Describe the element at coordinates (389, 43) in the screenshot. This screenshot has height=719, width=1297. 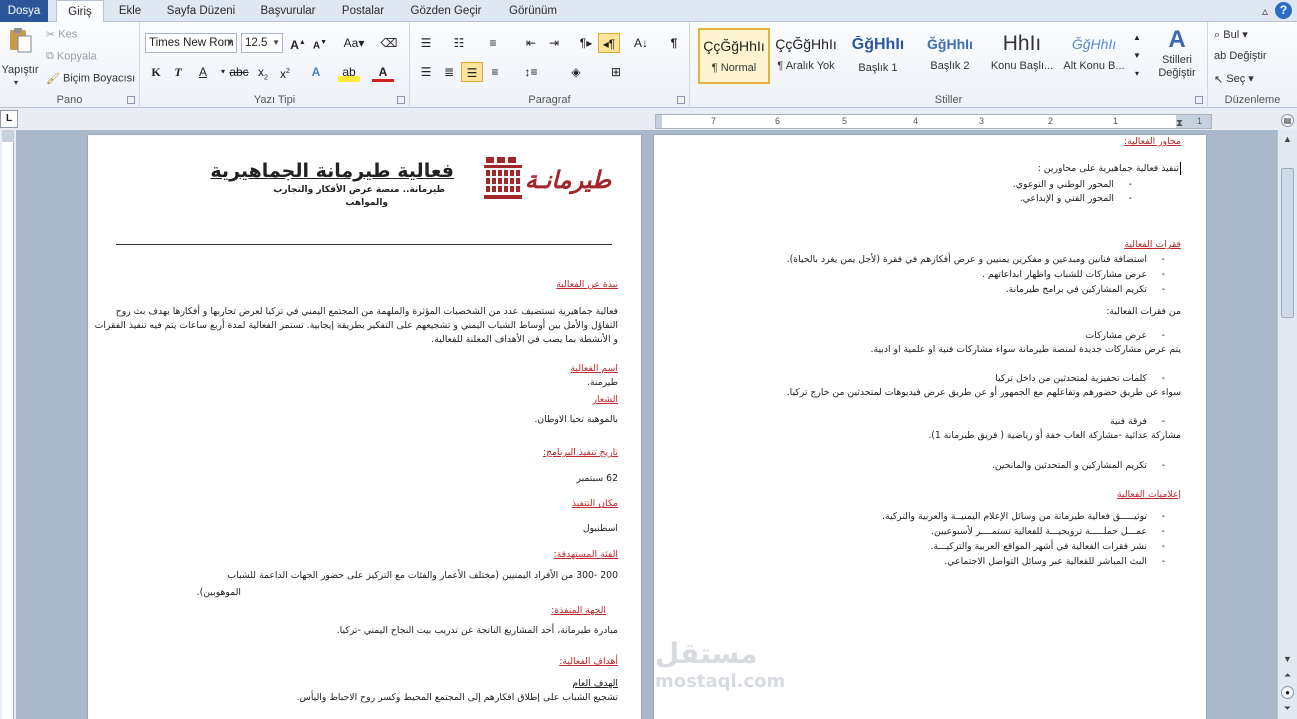
I see `clear-formatting-icon: ⌫` at that location.